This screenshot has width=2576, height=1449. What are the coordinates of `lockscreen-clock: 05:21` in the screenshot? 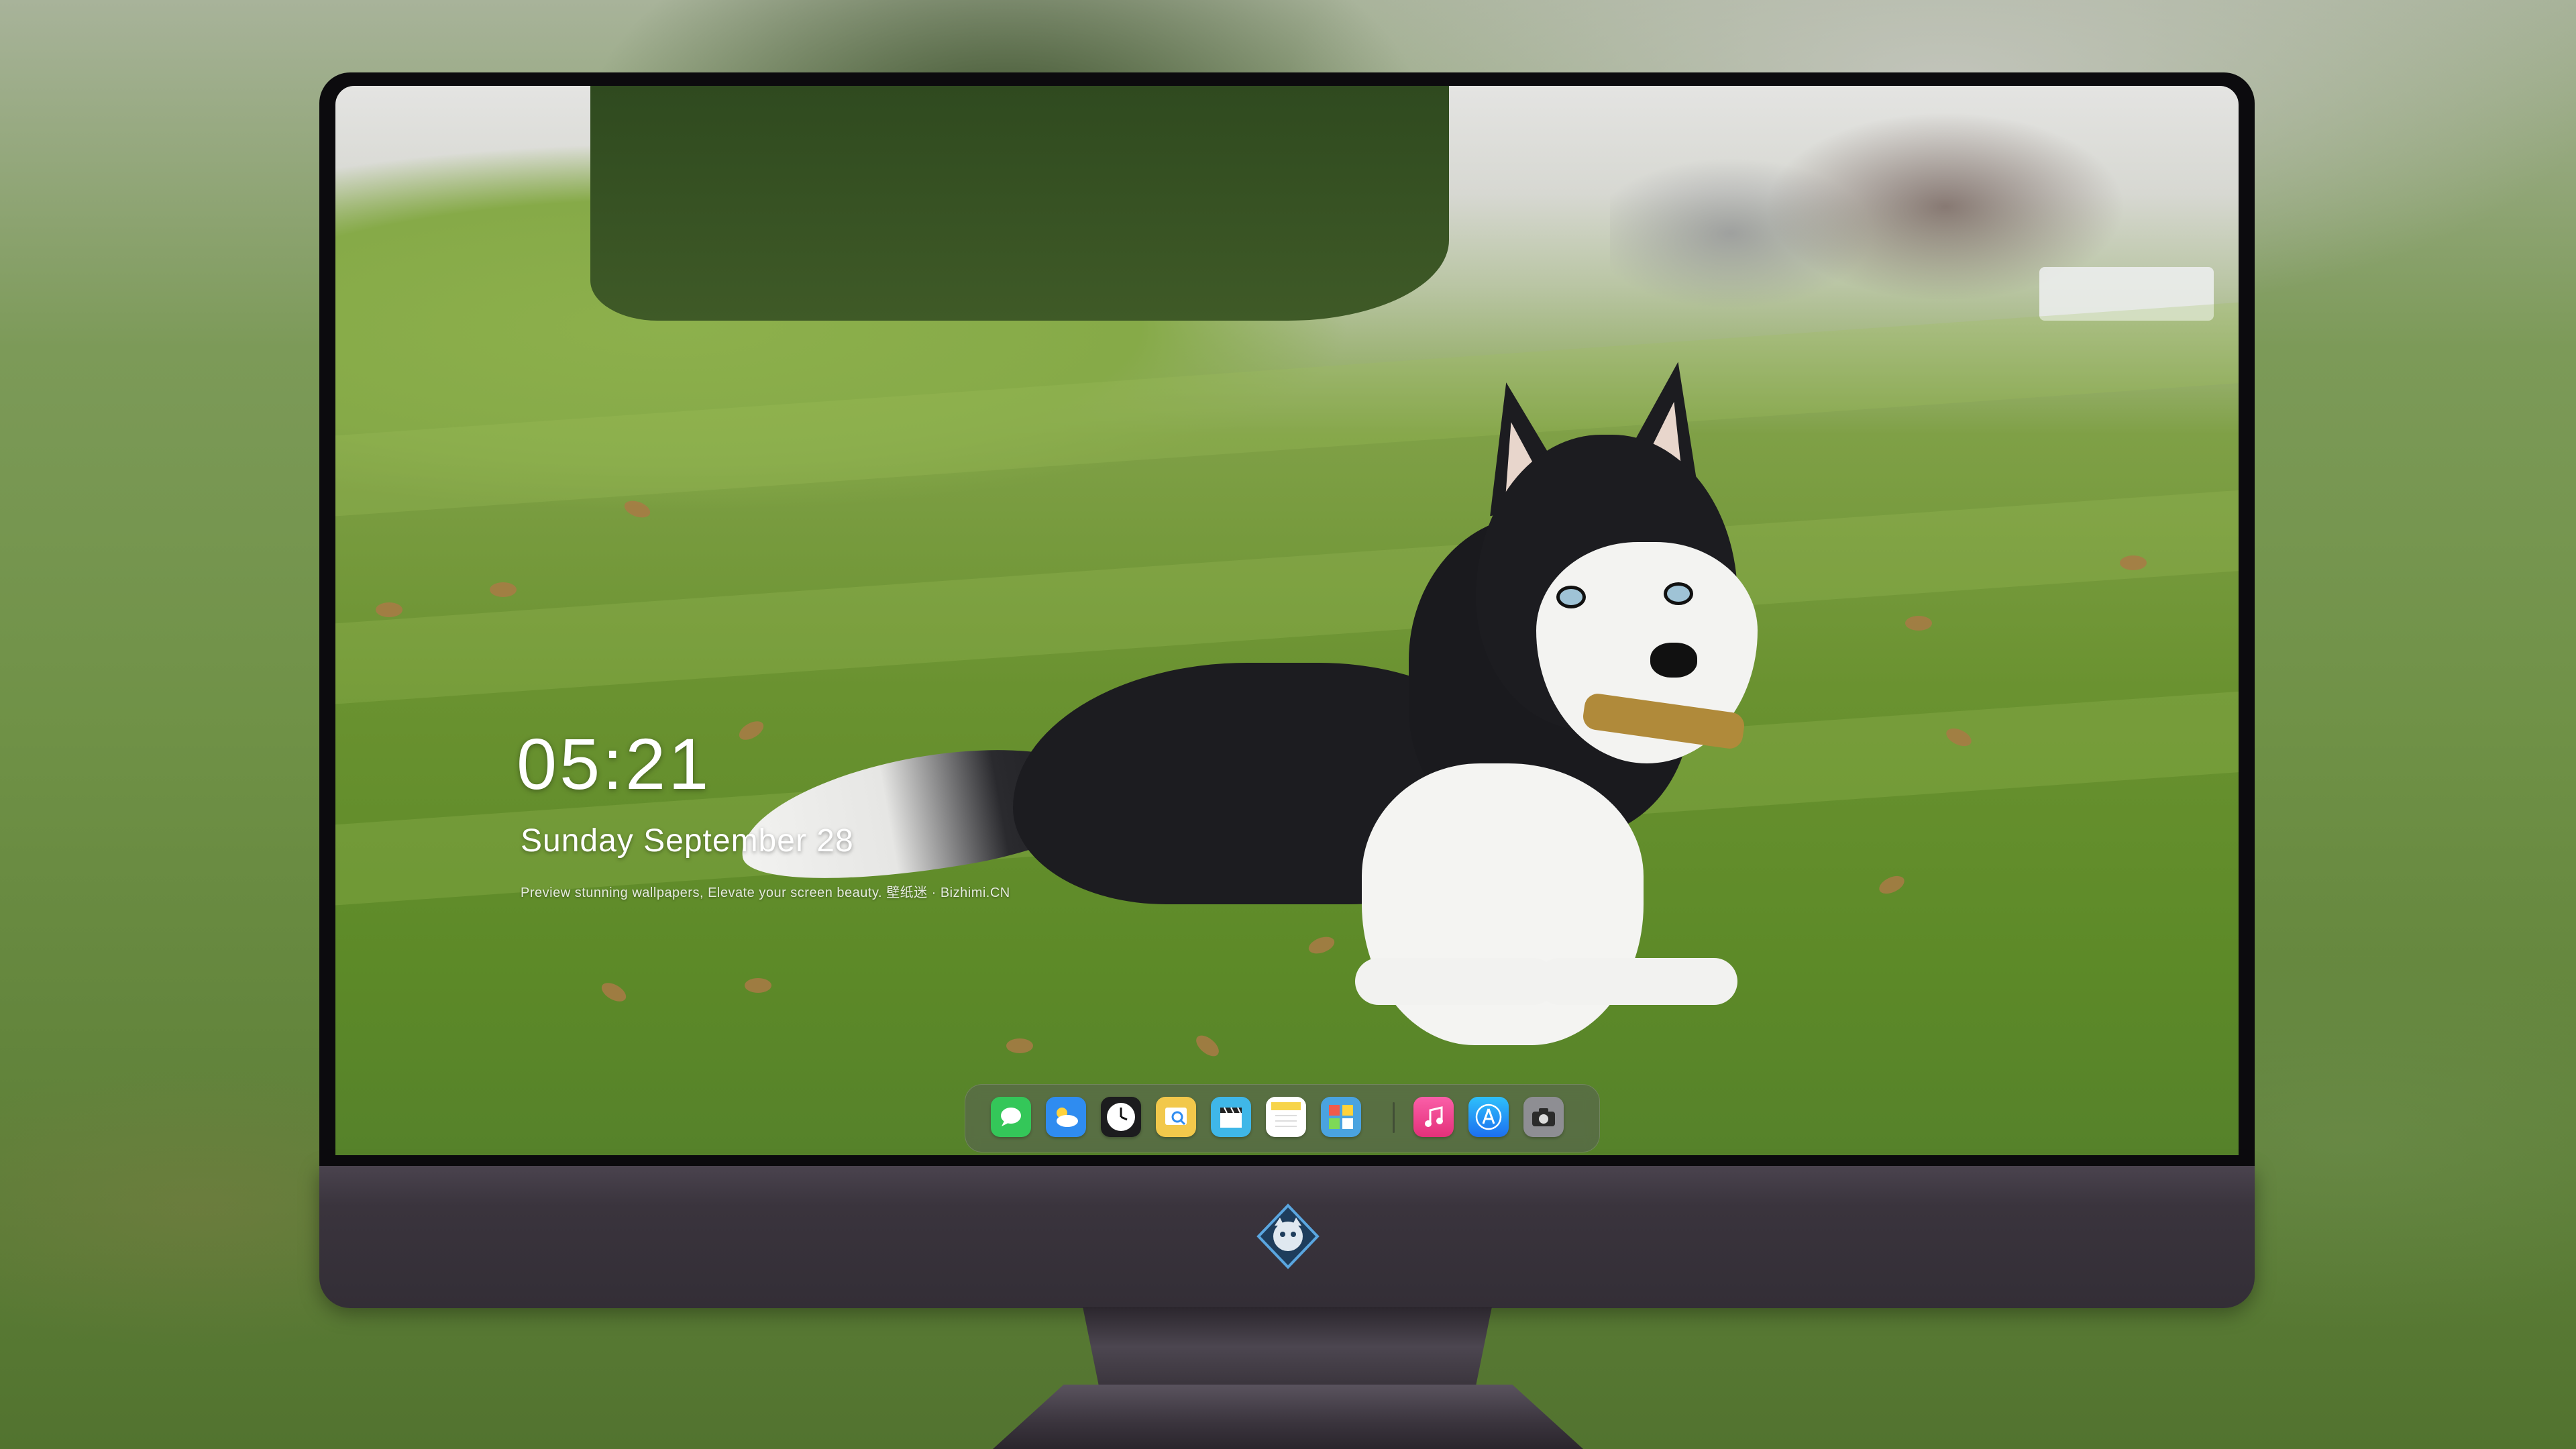 It's located at (614, 763).